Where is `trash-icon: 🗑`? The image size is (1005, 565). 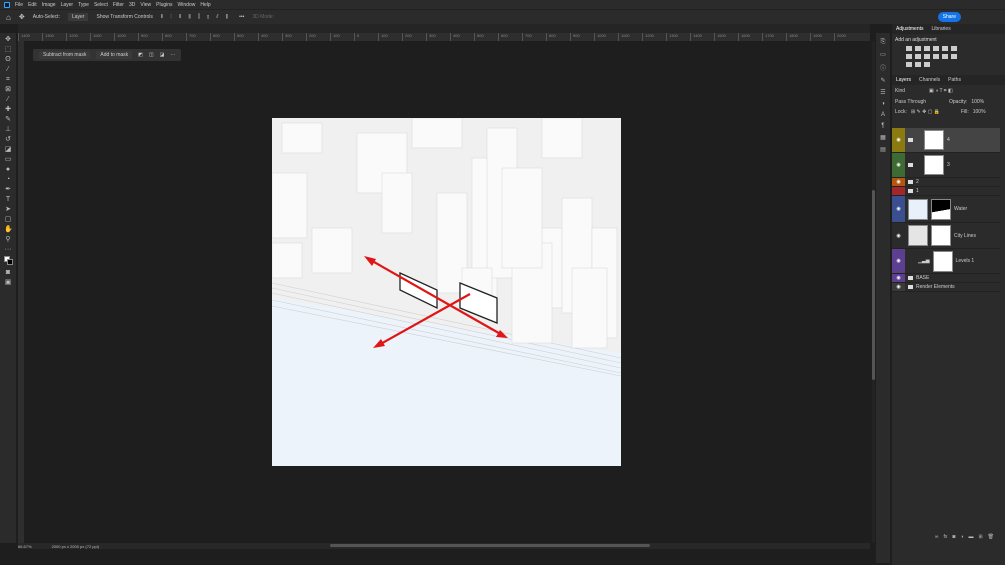 trash-icon: 🗑 is located at coordinates (991, 538).